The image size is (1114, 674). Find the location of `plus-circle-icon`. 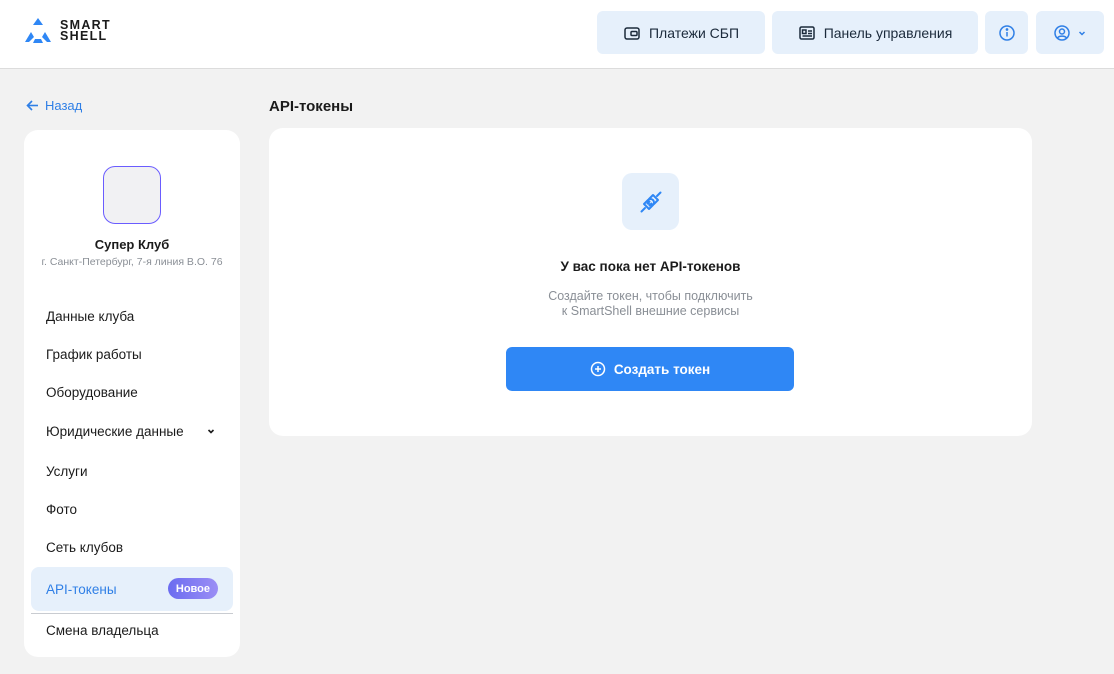

plus-circle-icon is located at coordinates (598, 369).